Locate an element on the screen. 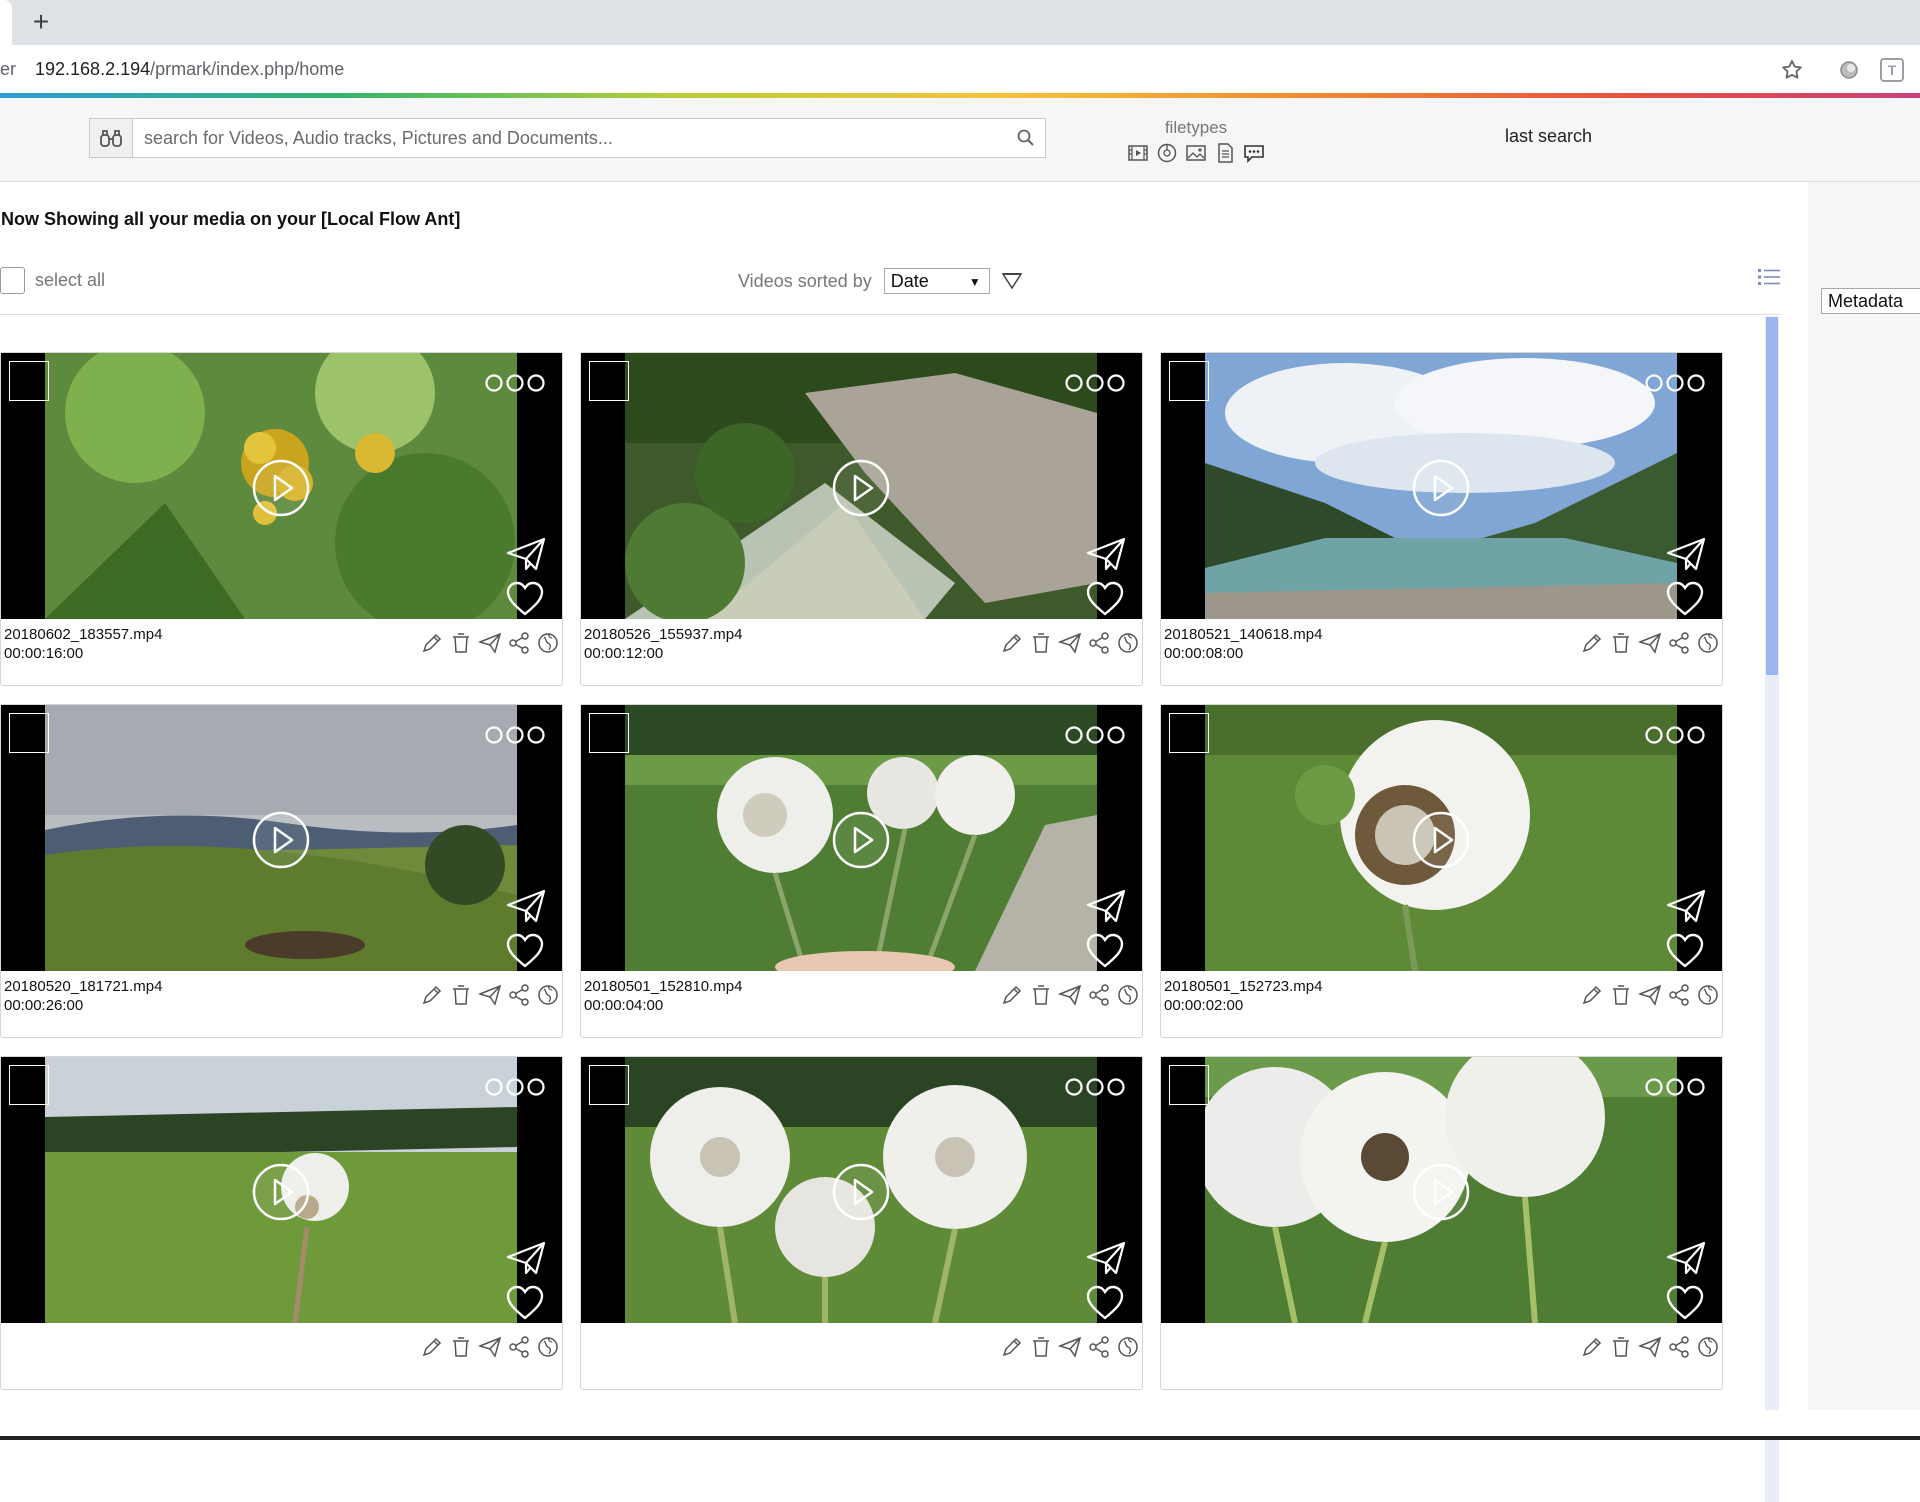 The height and width of the screenshot is (1502, 1920). sort-select: Date ▼ is located at coordinates (936, 281).